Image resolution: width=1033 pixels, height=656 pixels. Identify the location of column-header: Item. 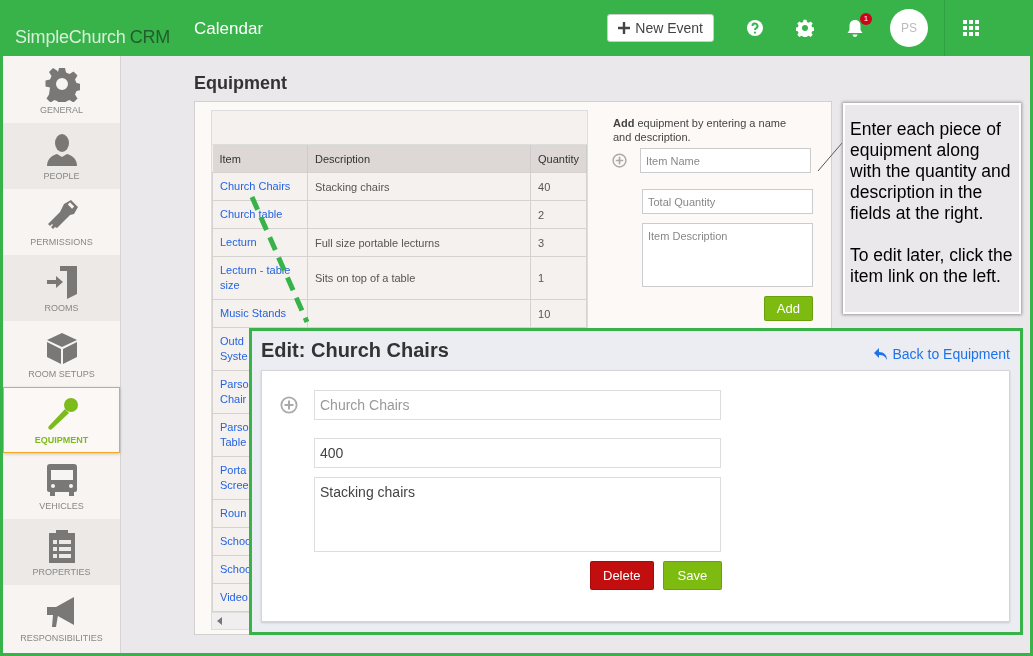
(260, 159).